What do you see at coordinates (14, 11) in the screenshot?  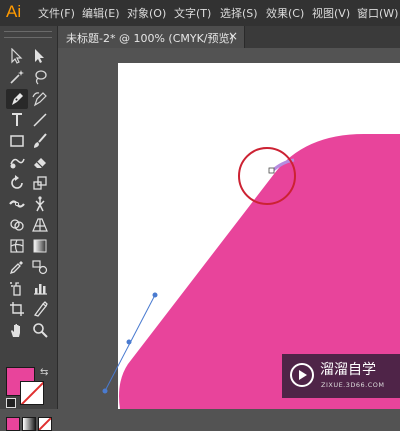 I see `app-logo: Ai` at bounding box center [14, 11].